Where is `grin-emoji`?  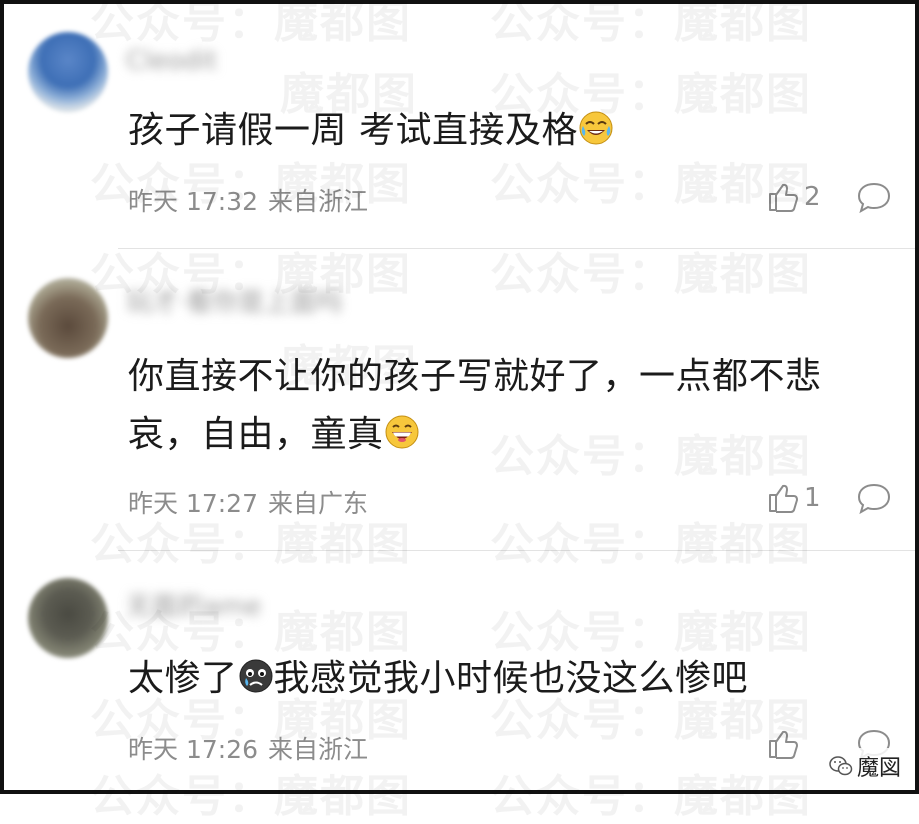 grin-emoji is located at coordinates (402, 439).